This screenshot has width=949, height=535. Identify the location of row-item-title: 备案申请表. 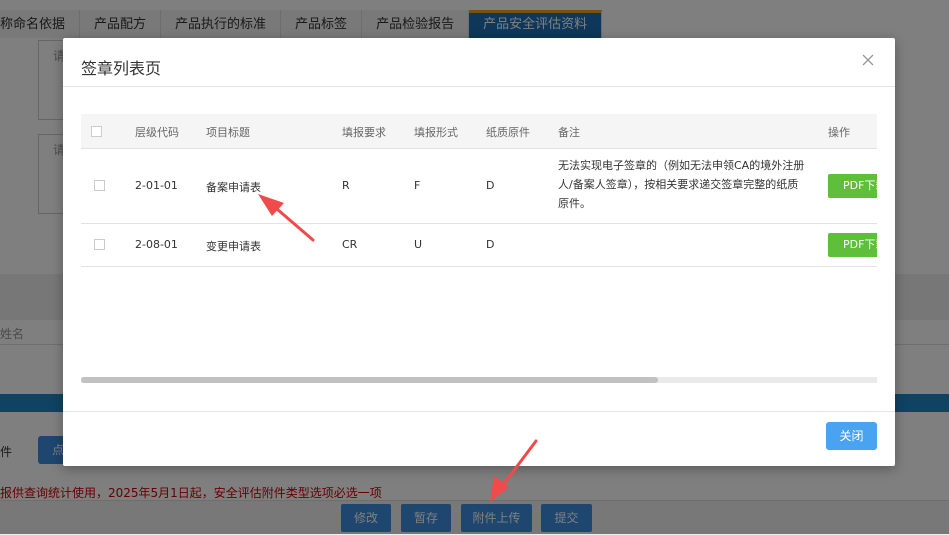
(233, 187).